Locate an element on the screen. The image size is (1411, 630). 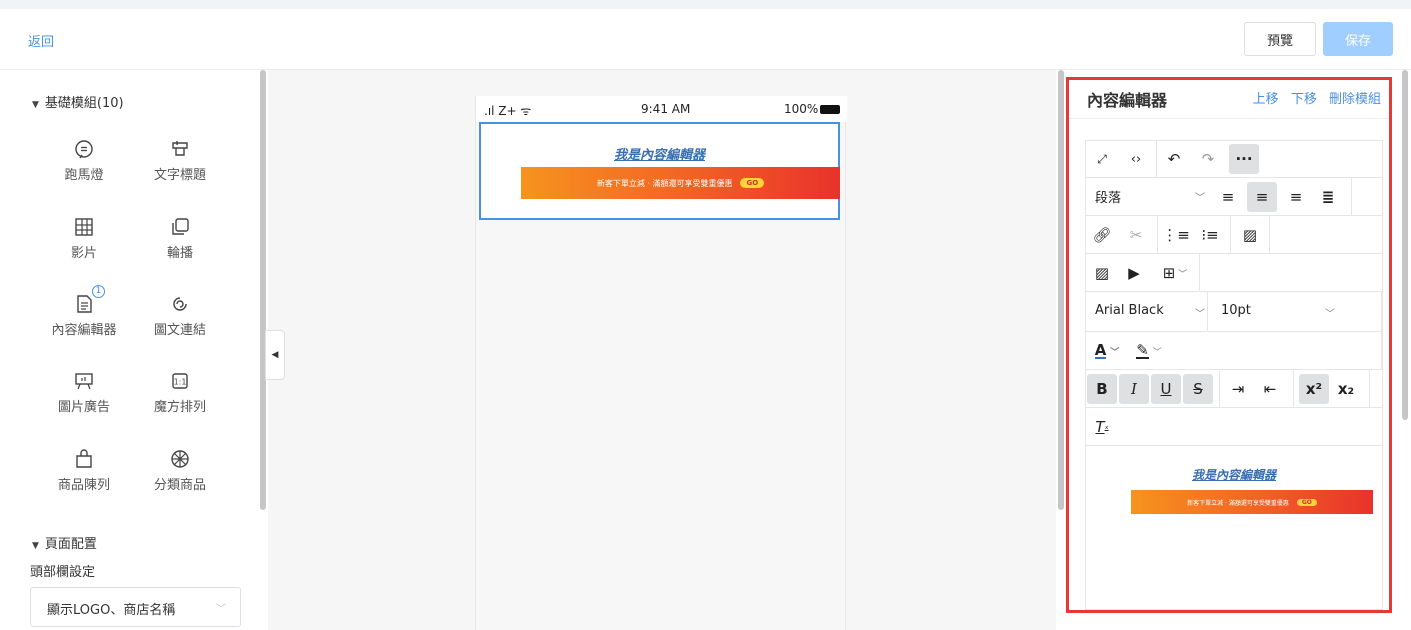
editor-promo-banner: 新客下單立減 · 滿額還可享受雙重優惠 GO is located at coordinates (1252, 502).